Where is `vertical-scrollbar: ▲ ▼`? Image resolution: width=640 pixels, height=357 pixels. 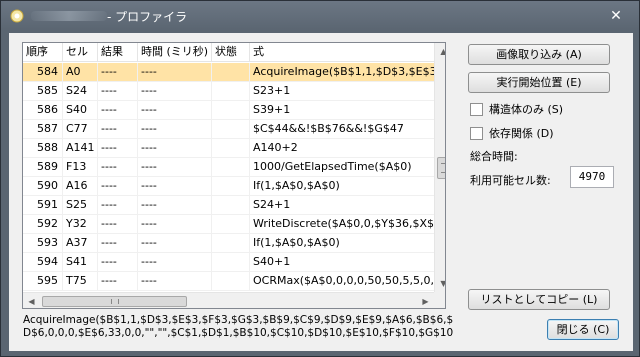
vertical-scrollbar: ▲ ▼ is located at coordinates (439, 167).